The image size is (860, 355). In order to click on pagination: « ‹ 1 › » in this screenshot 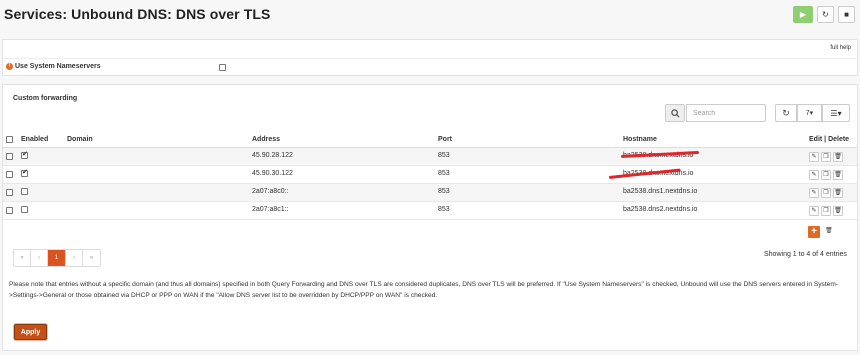, I will do `click(57, 258)`.